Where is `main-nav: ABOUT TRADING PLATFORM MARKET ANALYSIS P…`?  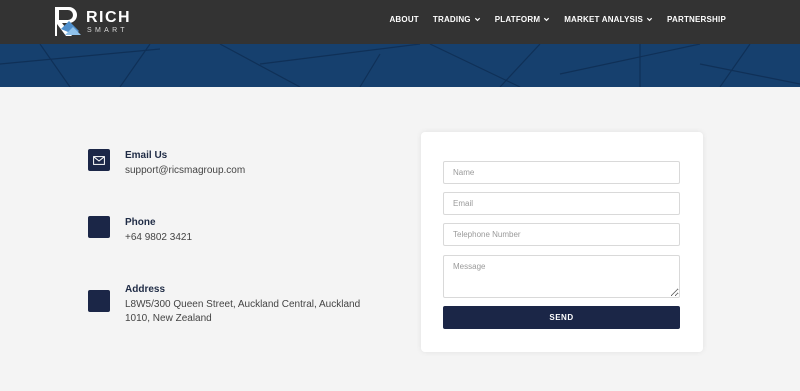 main-nav: ABOUT TRADING PLATFORM MARKET ANALYSIS P… is located at coordinates (557, 19).